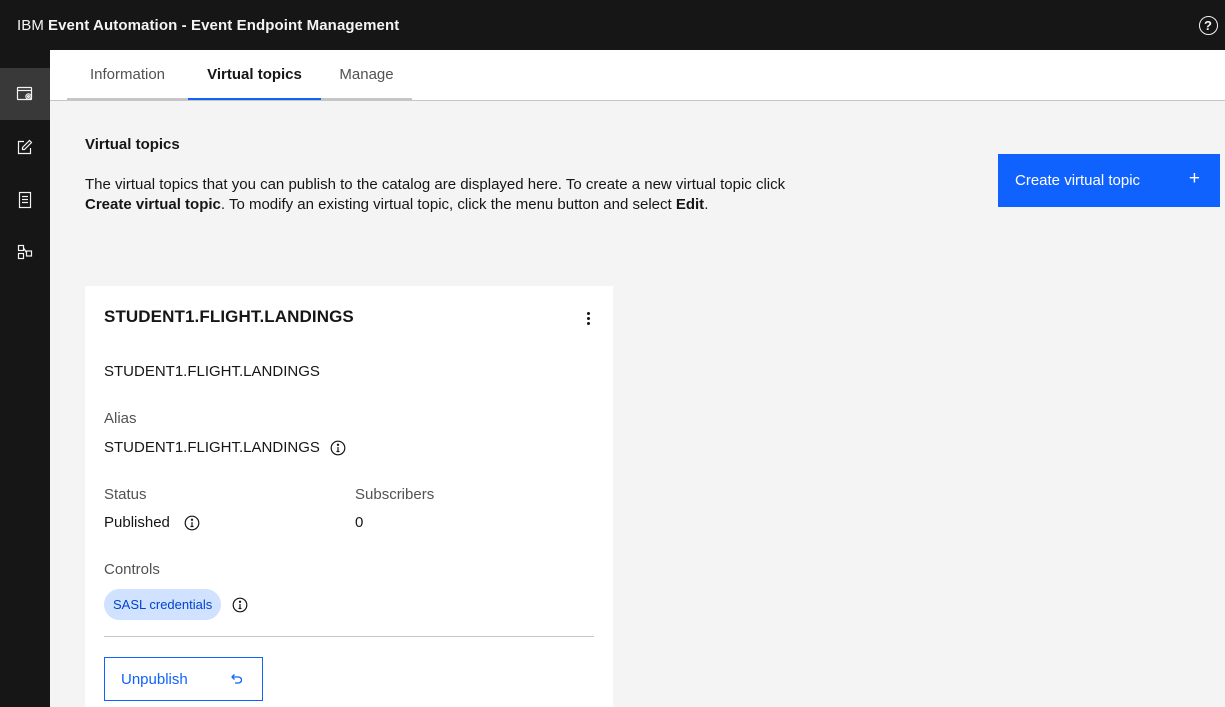  I want to click on card-title: STUDENT1.FLIGHT.LANDINGS, so click(229, 316).